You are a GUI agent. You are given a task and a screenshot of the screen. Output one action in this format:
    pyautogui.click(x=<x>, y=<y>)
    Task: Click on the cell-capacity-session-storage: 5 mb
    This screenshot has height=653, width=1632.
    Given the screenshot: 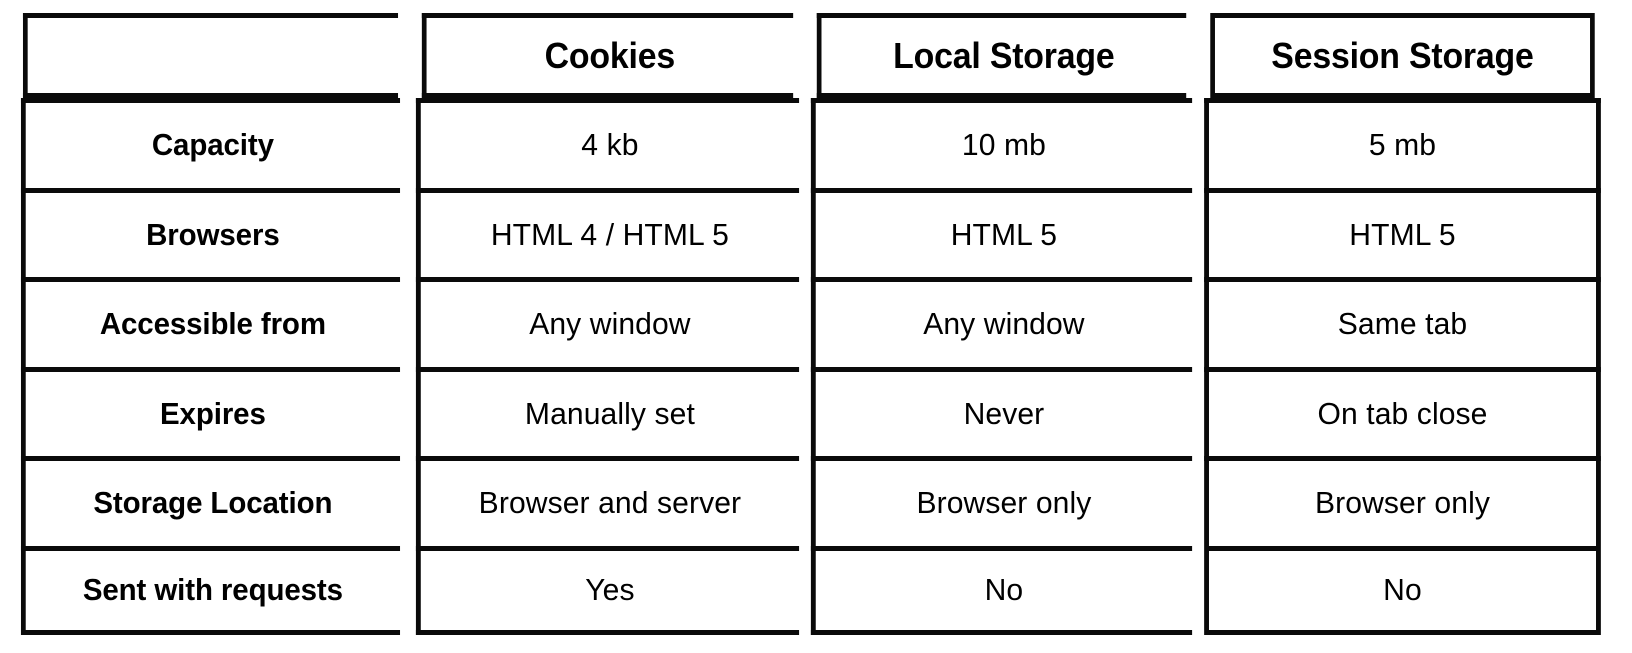 What is the action you would take?
    pyautogui.click(x=1402, y=143)
    